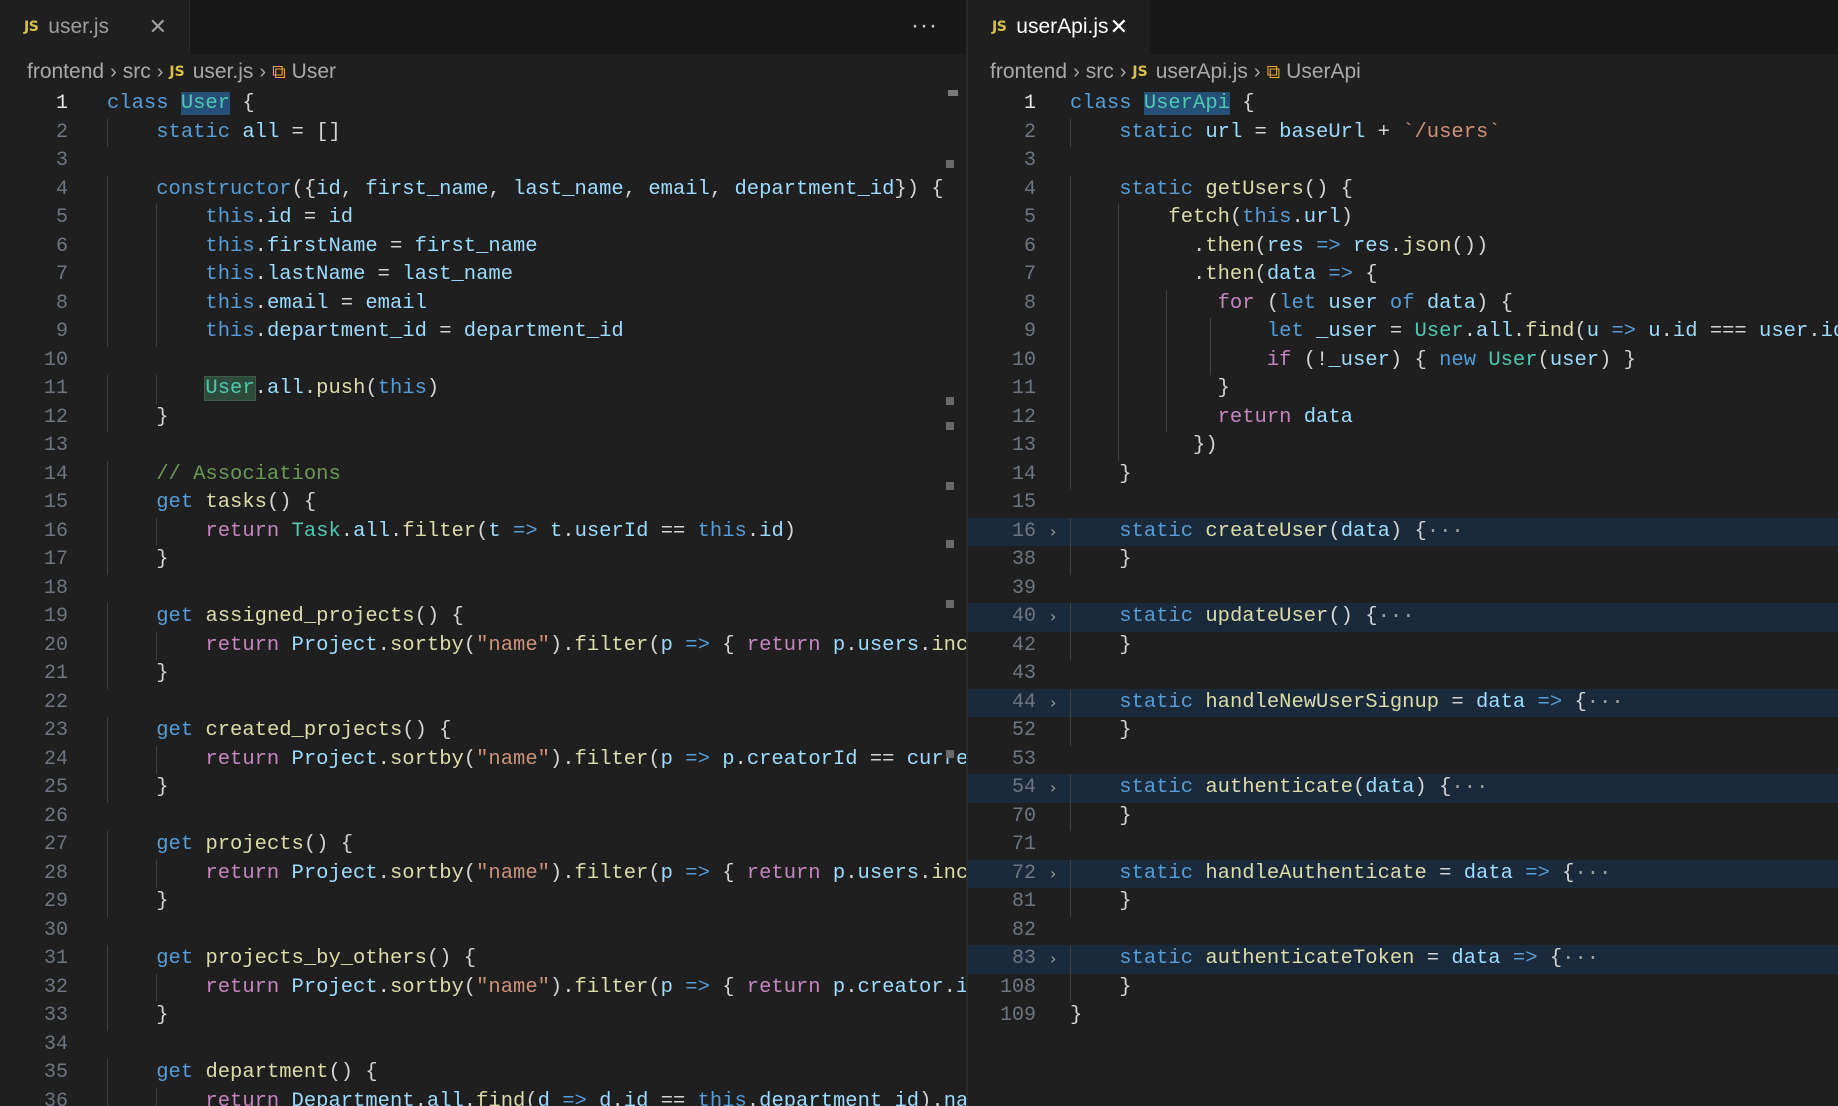 This screenshot has height=1106, width=1838. Describe the element at coordinates (223, 72) in the screenshot. I see `breadcrumb-file: user.js` at that location.